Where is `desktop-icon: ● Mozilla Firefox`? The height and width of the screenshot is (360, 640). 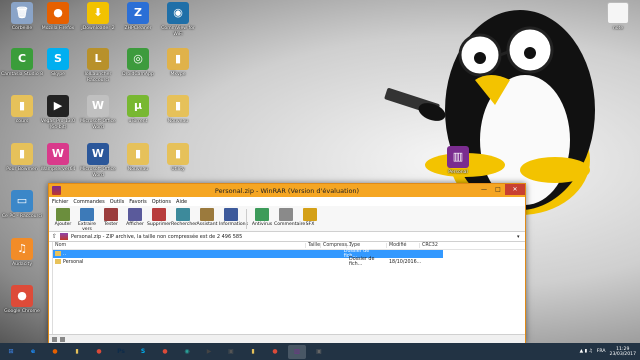
desktop-icon: ● Mozilla Firefox is located at coordinates (58, 17).